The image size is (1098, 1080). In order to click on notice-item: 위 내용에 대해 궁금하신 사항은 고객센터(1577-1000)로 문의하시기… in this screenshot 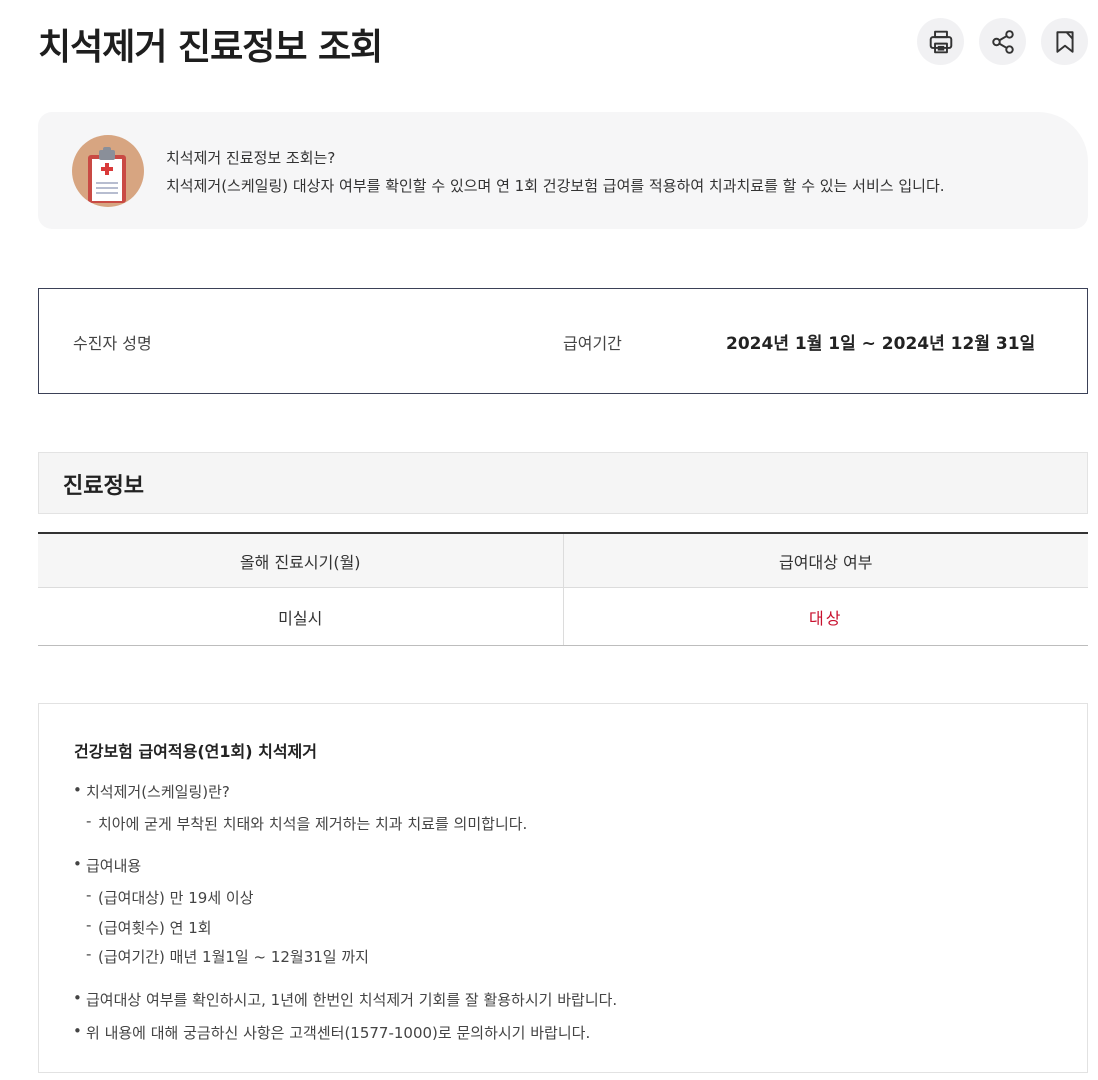, I will do `click(331, 1032)`.